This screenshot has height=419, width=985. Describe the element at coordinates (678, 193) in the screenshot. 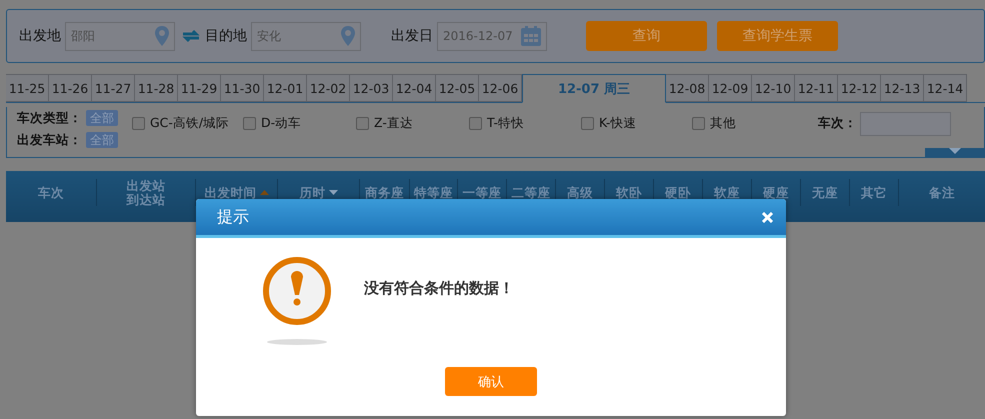

I see `column-header: 硬卧` at that location.